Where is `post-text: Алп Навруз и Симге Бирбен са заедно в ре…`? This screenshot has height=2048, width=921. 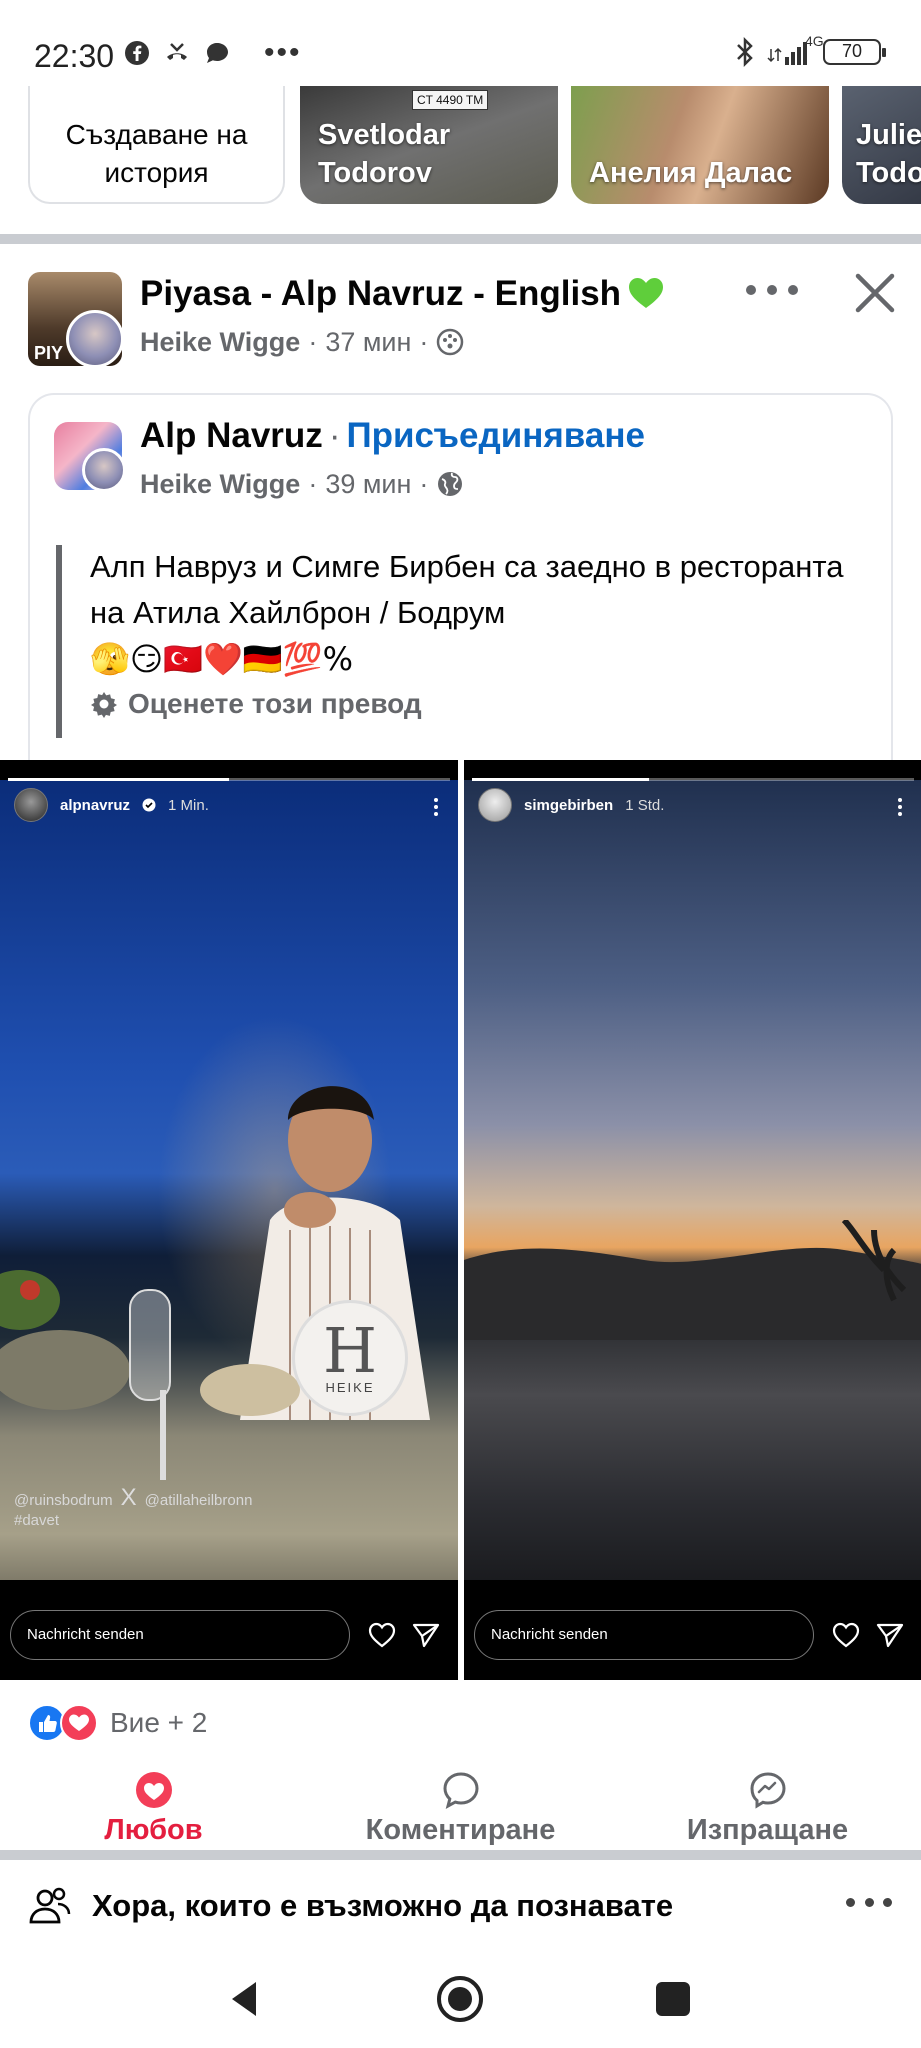
post-text: Алп Навруз и Симге Бирбен са заедно в ре… is located at coordinates (467, 589).